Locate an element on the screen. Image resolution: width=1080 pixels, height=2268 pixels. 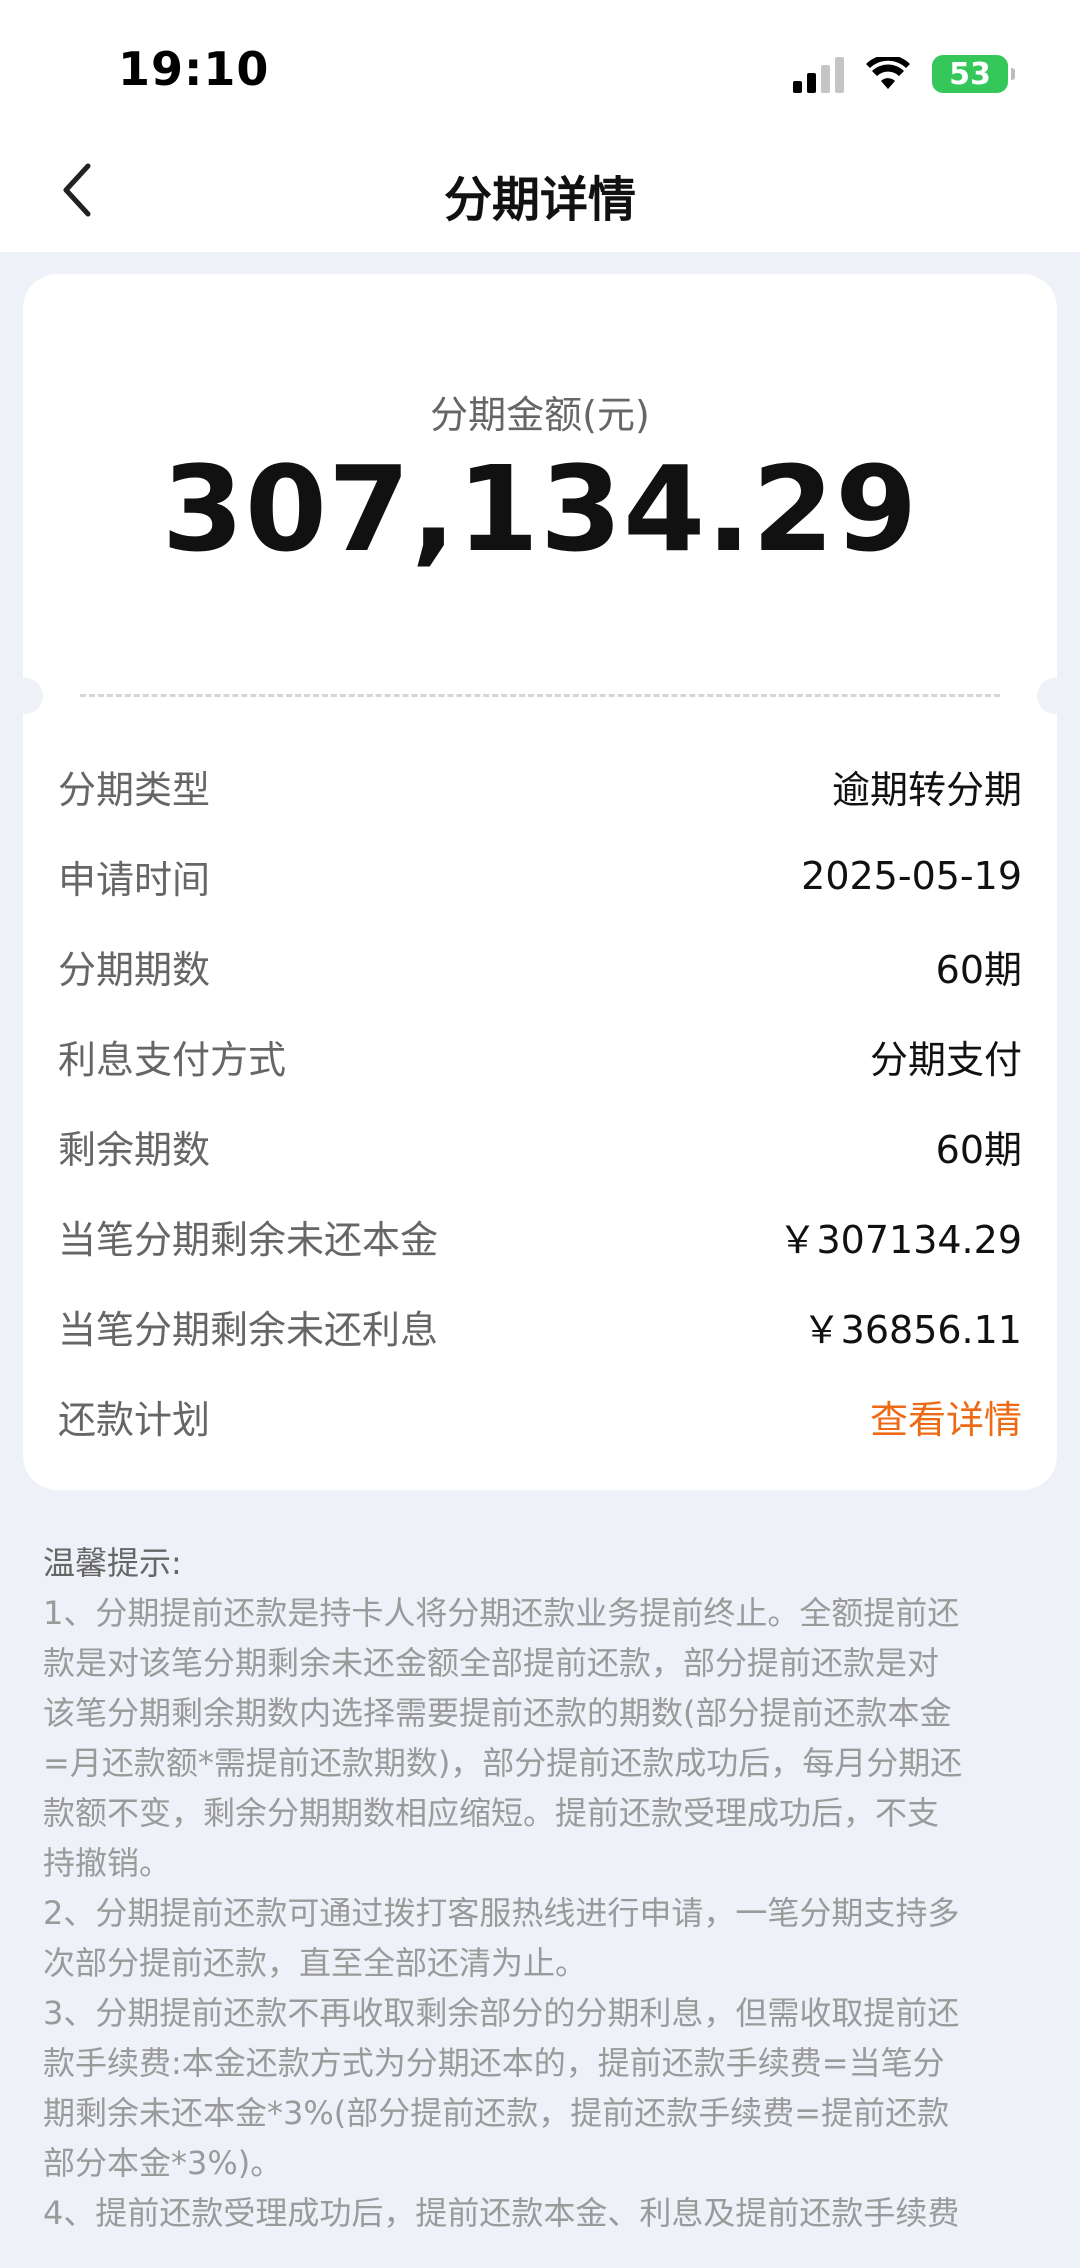
detail-label: 申请时间 is located at coordinates (134, 879).